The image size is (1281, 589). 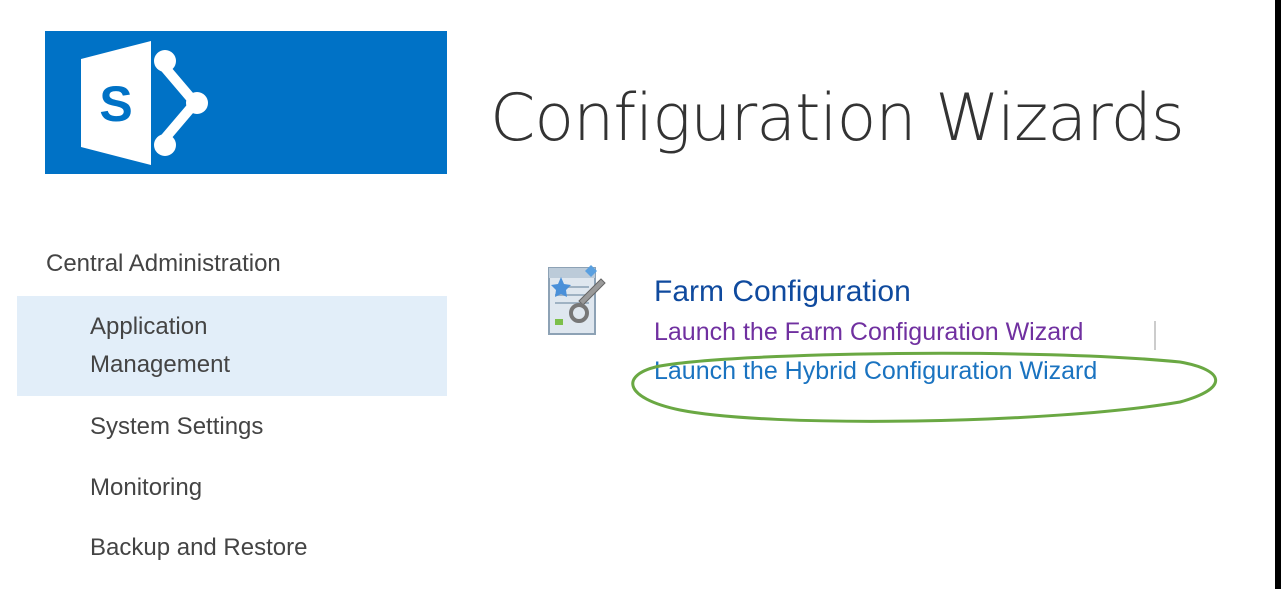 What do you see at coordinates (115, 104) in the screenshot?
I see `svg-text: S` at bounding box center [115, 104].